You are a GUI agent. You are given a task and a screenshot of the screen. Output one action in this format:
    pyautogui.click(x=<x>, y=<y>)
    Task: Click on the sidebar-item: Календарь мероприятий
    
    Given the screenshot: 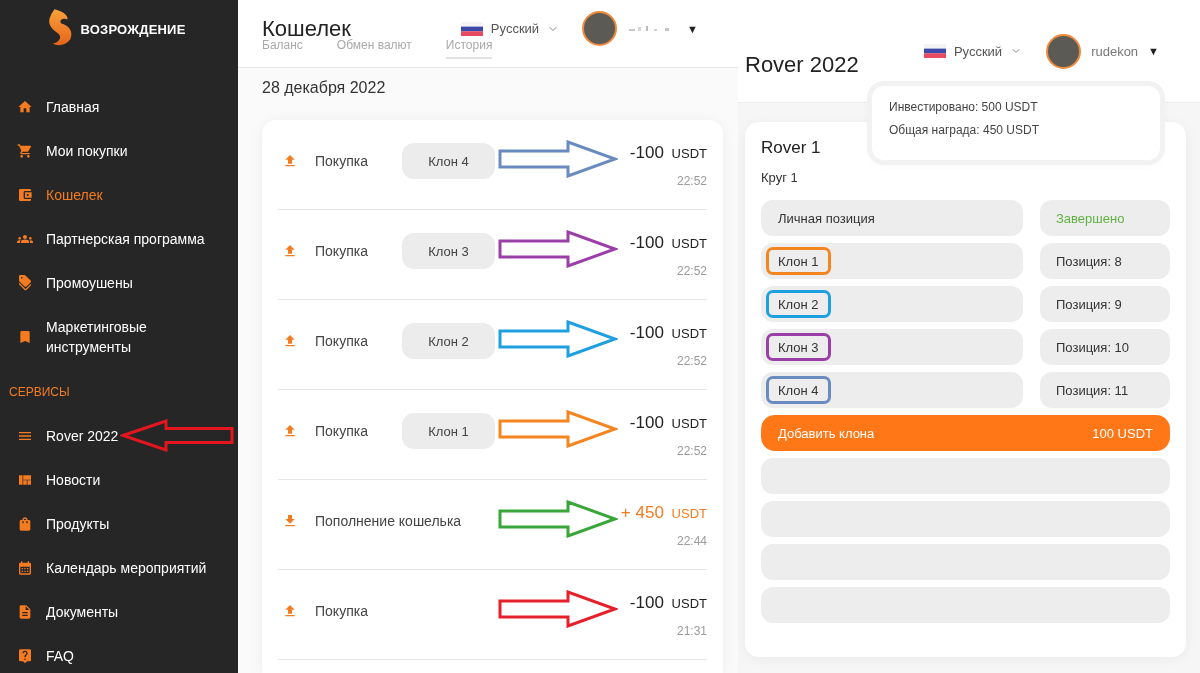 What is the action you would take?
    pyautogui.click(x=107, y=568)
    